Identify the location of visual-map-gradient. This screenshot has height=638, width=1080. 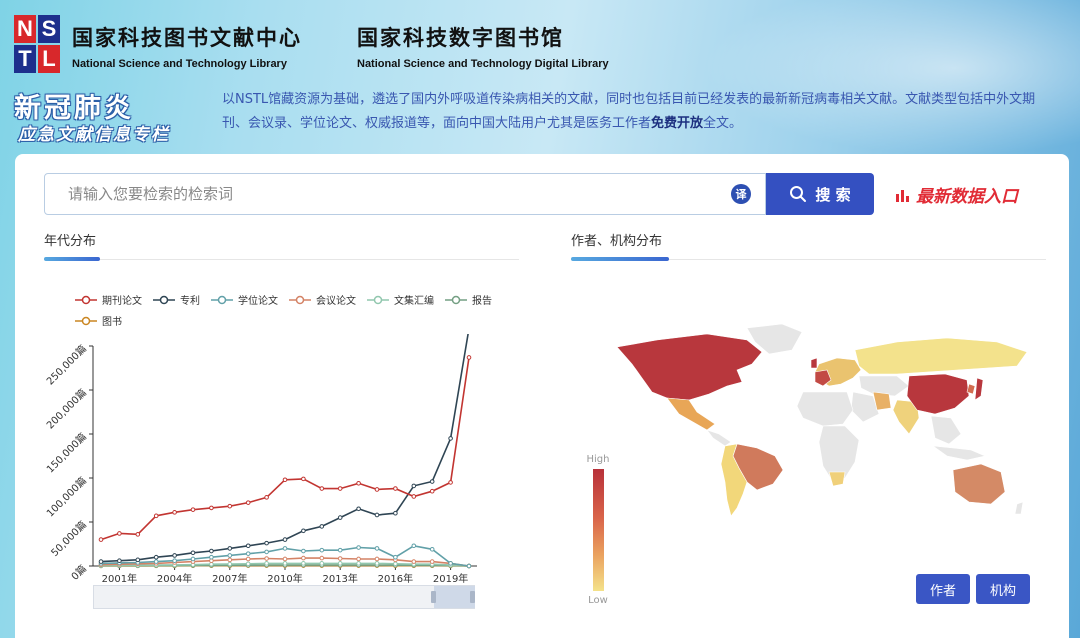
(598, 530).